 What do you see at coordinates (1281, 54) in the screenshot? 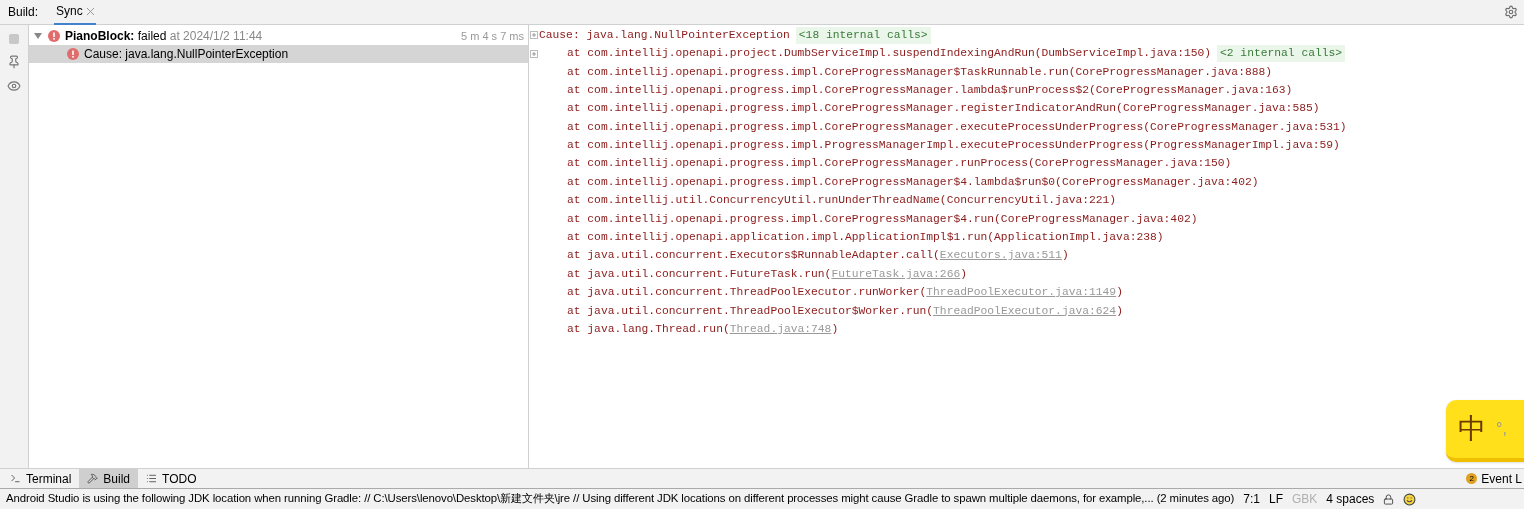
I see `internal-calls: <2 internal calls>` at bounding box center [1281, 54].